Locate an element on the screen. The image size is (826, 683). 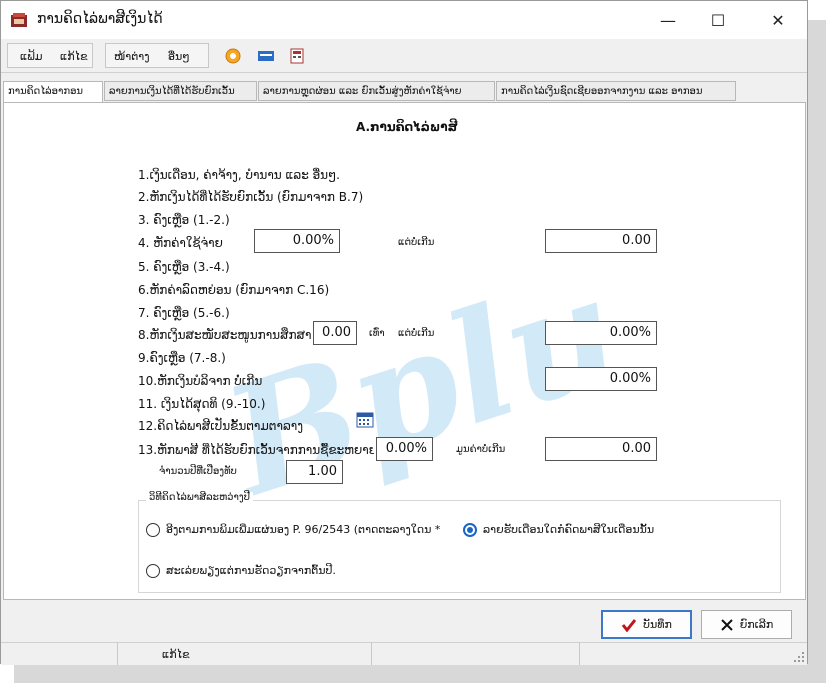
tab-exempt-income: ລາຍການເງິນໄດ້ທີ່ໄດ້ຮັບຍົກເວັ້ນ is located at coordinates (180, 91).